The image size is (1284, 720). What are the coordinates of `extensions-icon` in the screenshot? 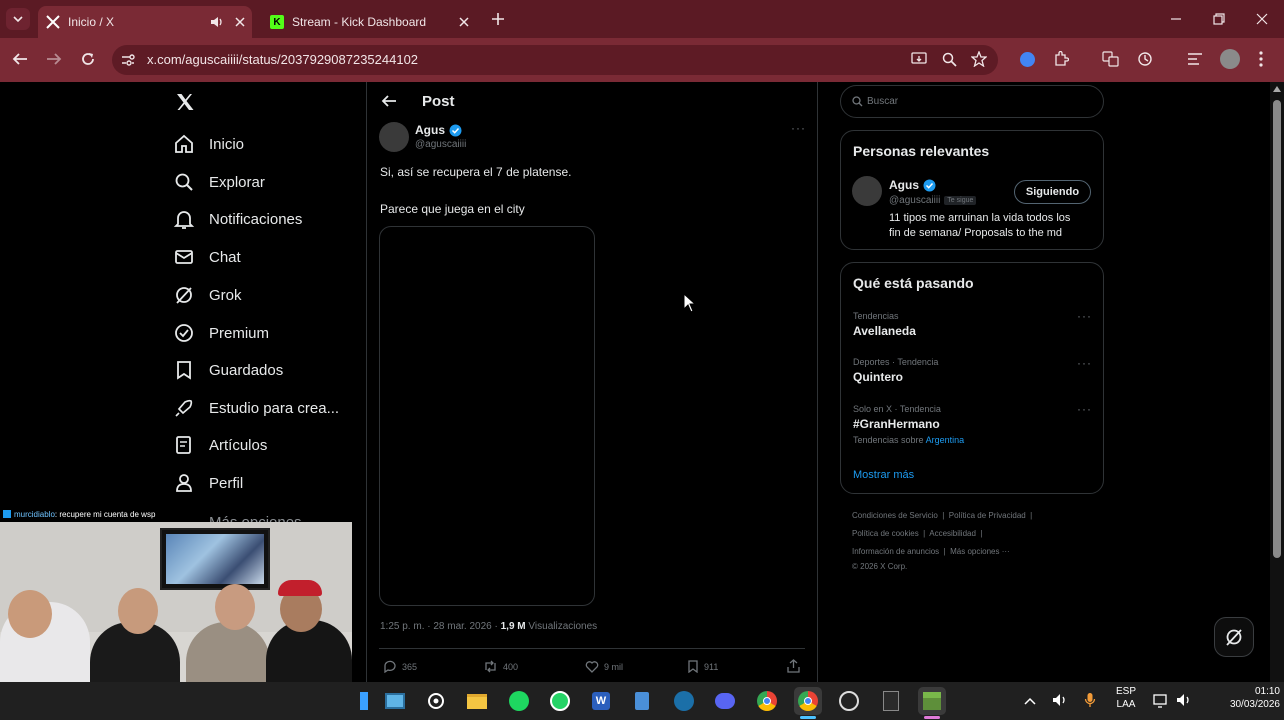 It's located at (1061, 59).